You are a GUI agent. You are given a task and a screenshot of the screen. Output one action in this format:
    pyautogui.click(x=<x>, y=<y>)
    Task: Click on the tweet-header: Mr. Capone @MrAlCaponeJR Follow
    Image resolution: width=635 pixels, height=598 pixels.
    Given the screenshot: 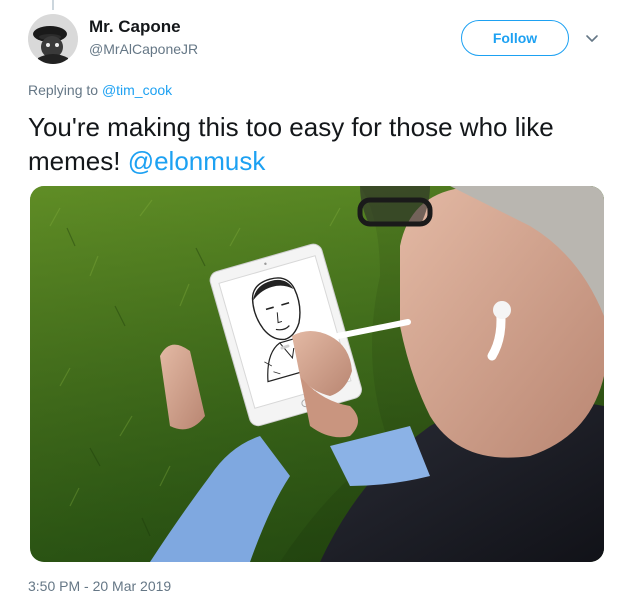 What is the action you would take?
    pyautogui.click(x=318, y=41)
    